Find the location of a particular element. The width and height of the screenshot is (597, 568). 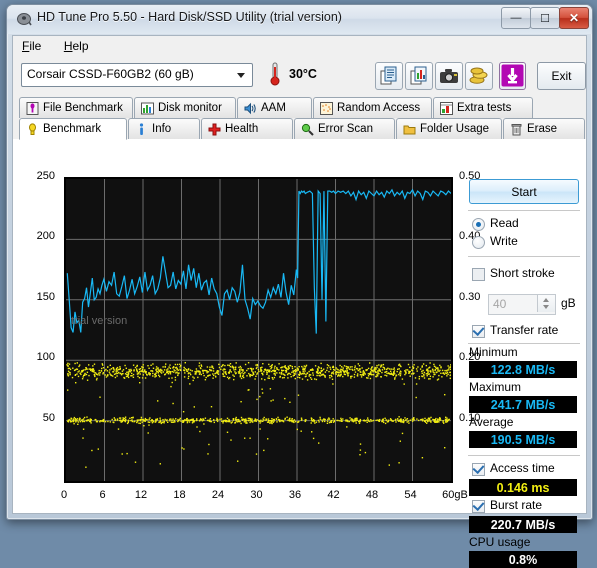

x-tick-label: 6 is located at coordinates (103, 495).